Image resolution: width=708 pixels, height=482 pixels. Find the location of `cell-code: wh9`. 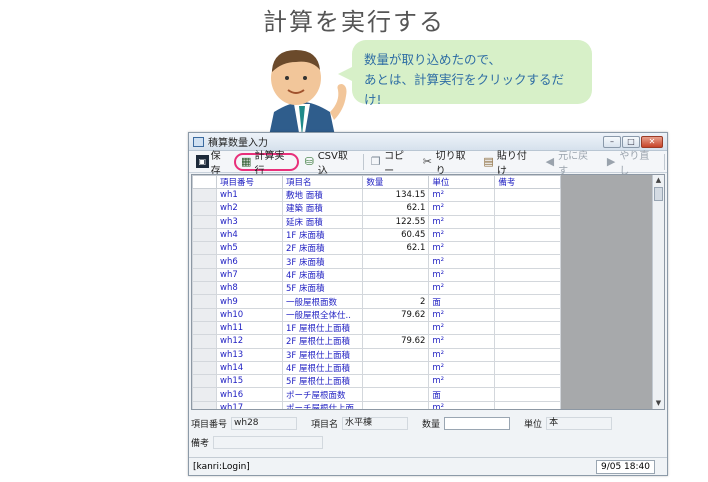

cell-code: wh9 is located at coordinates (249, 301).